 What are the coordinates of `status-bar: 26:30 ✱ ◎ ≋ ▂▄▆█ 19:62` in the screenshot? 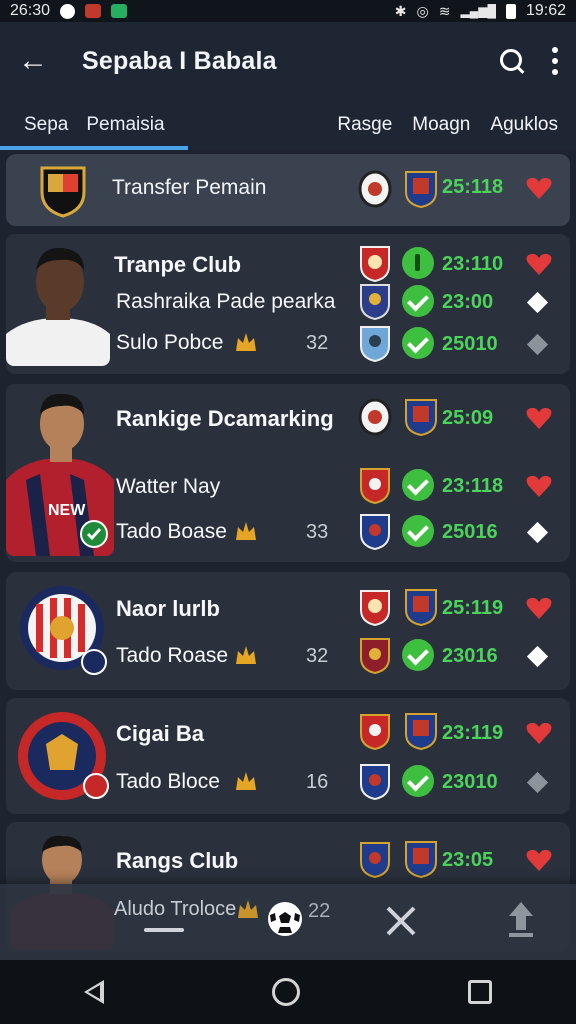 It's located at (288, 11).